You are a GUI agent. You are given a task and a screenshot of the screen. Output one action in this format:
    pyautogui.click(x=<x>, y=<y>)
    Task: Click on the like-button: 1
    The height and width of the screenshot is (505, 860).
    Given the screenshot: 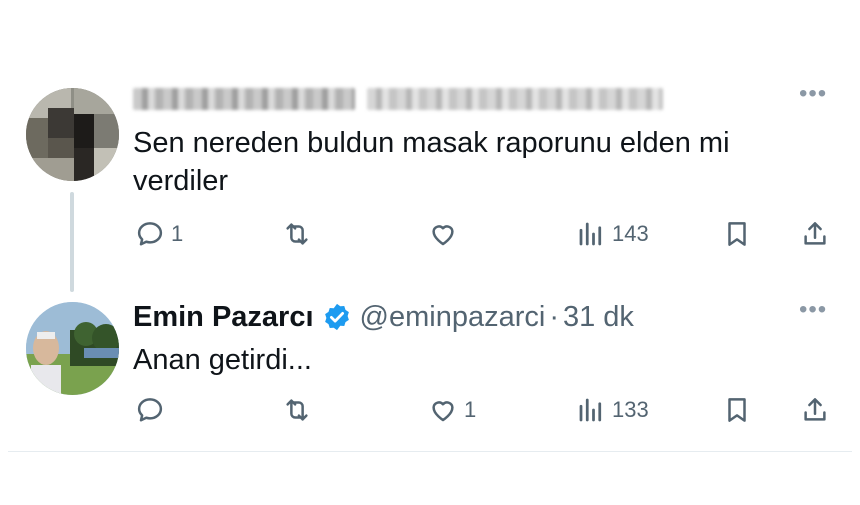 What is the action you would take?
    pyautogui.click(x=452, y=410)
    